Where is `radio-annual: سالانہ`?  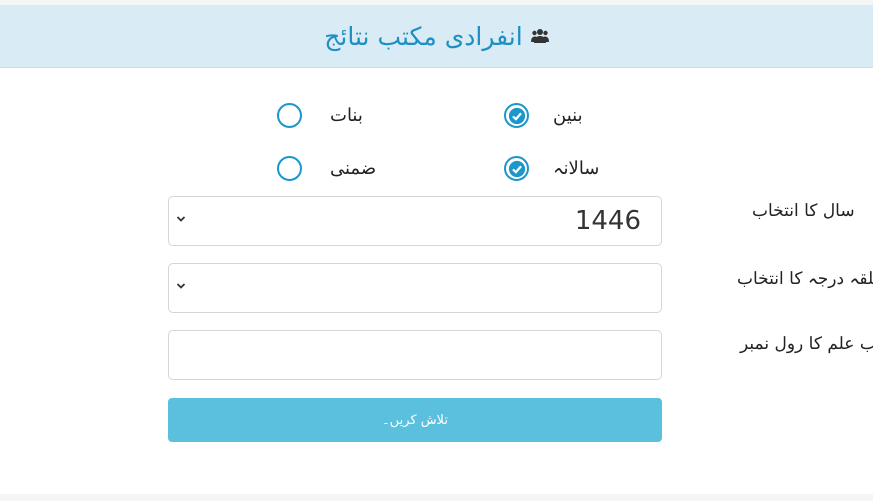
radio-annual: سالانہ is located at coordinates (551, 168).